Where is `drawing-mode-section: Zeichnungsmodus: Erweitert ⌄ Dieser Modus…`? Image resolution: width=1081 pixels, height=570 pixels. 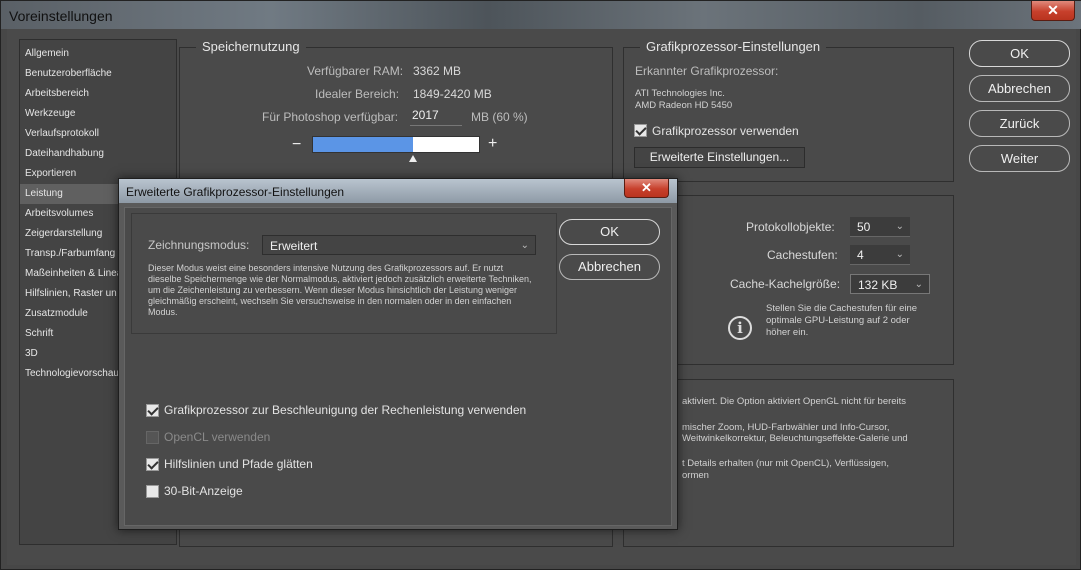 drawing-mode-section: Zeichnungsmodus: Erweitert ⌄ Dieser Modus… is located at coordinates (344, 273).